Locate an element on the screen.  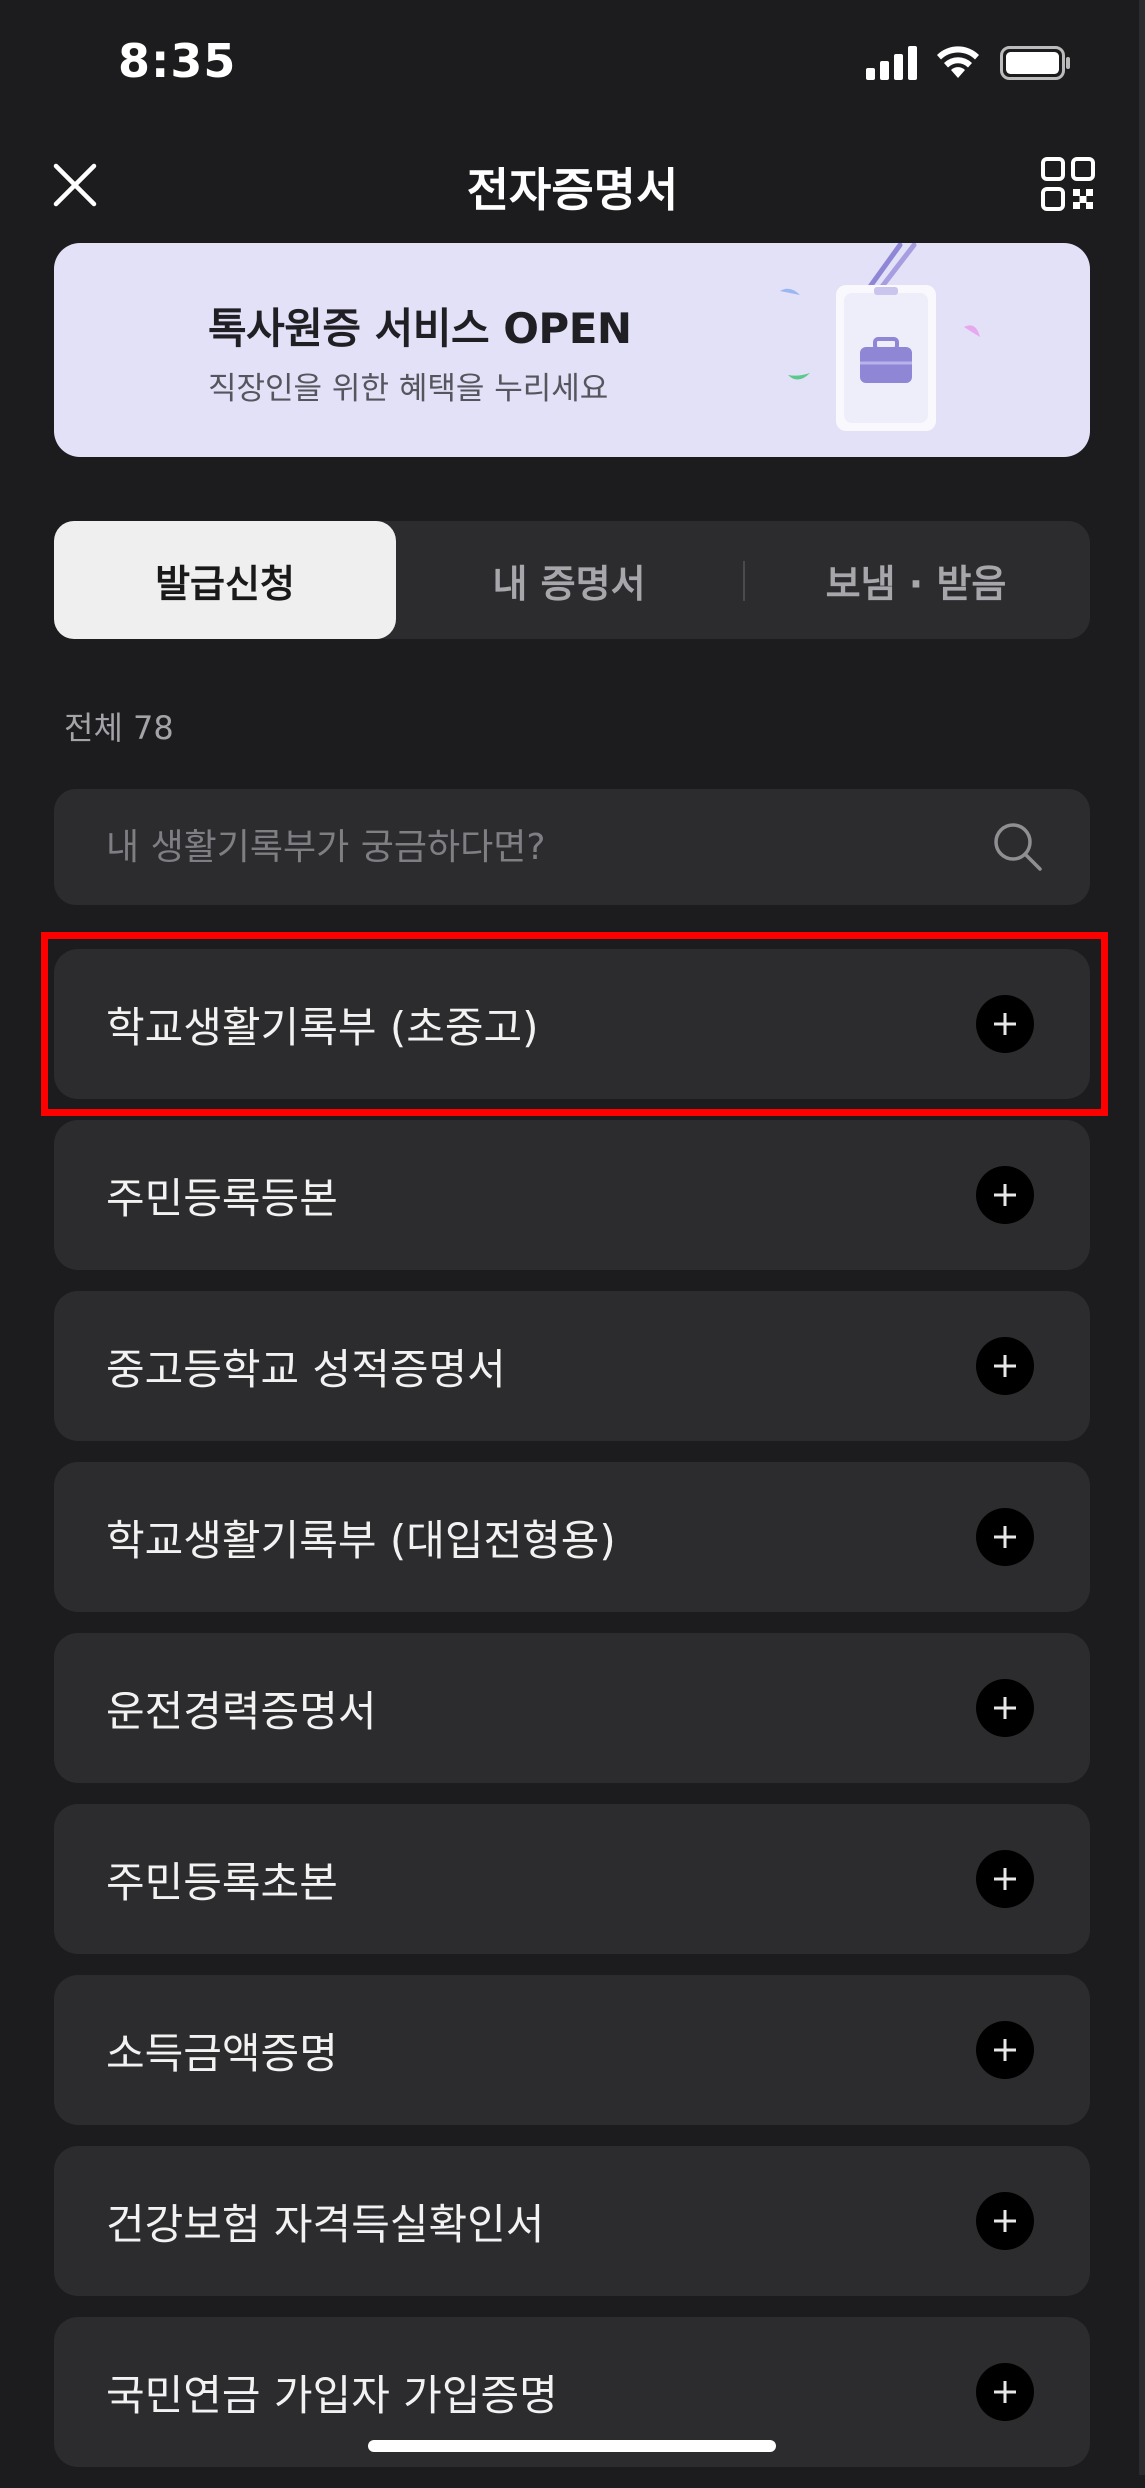
status-bar: 8:35 is located at coordinates (572, 65).